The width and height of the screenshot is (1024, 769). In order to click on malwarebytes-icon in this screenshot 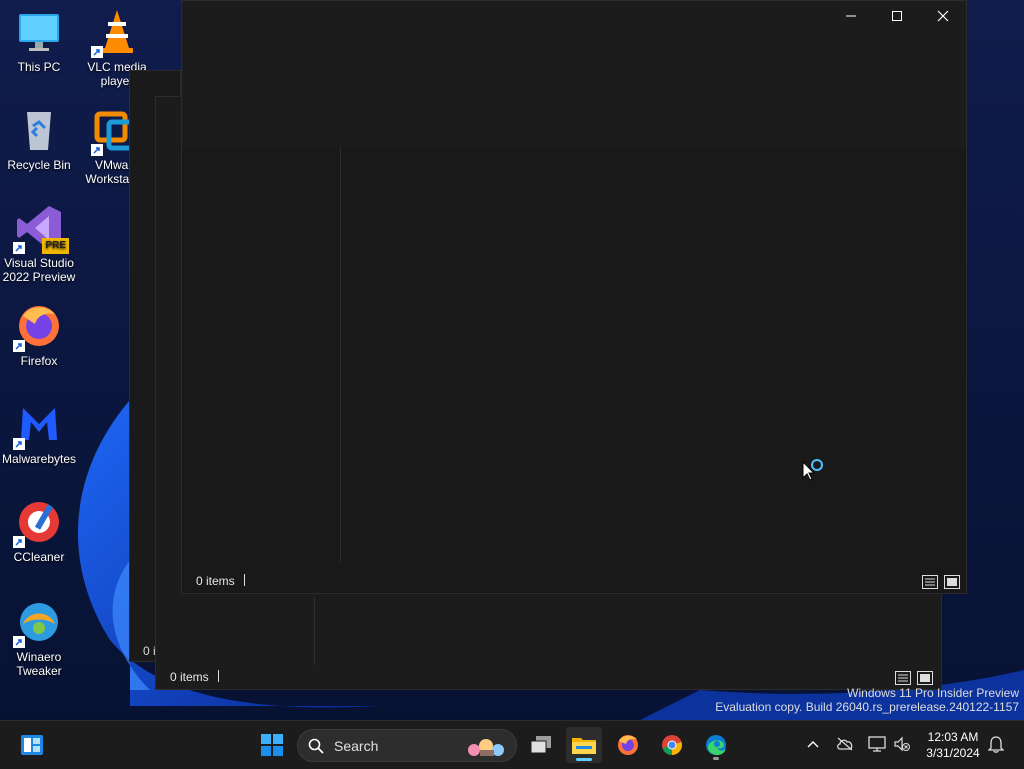, I will do `click(38, 425)`.